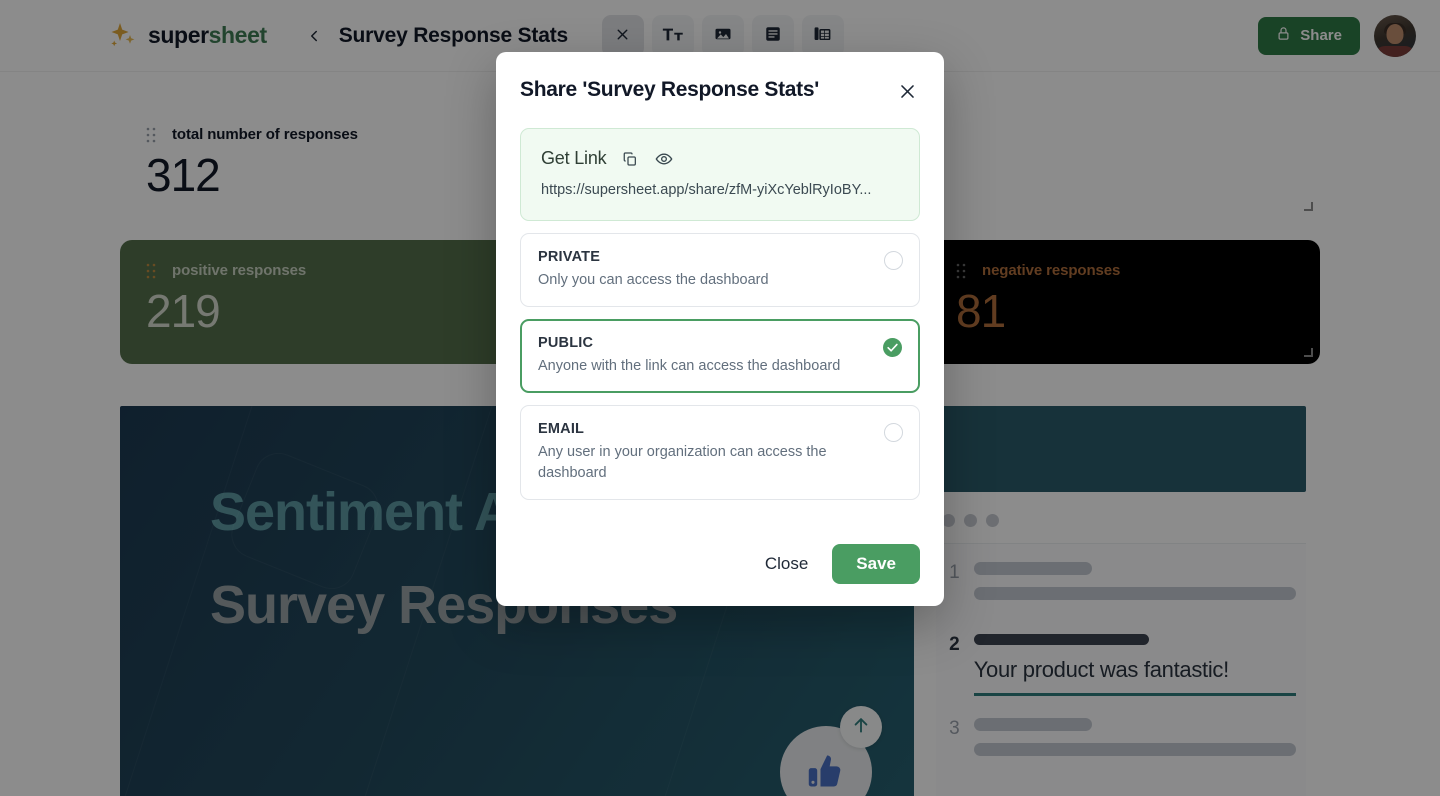  I want to click on share-option-title: PRIVATE, so click(569, 257).